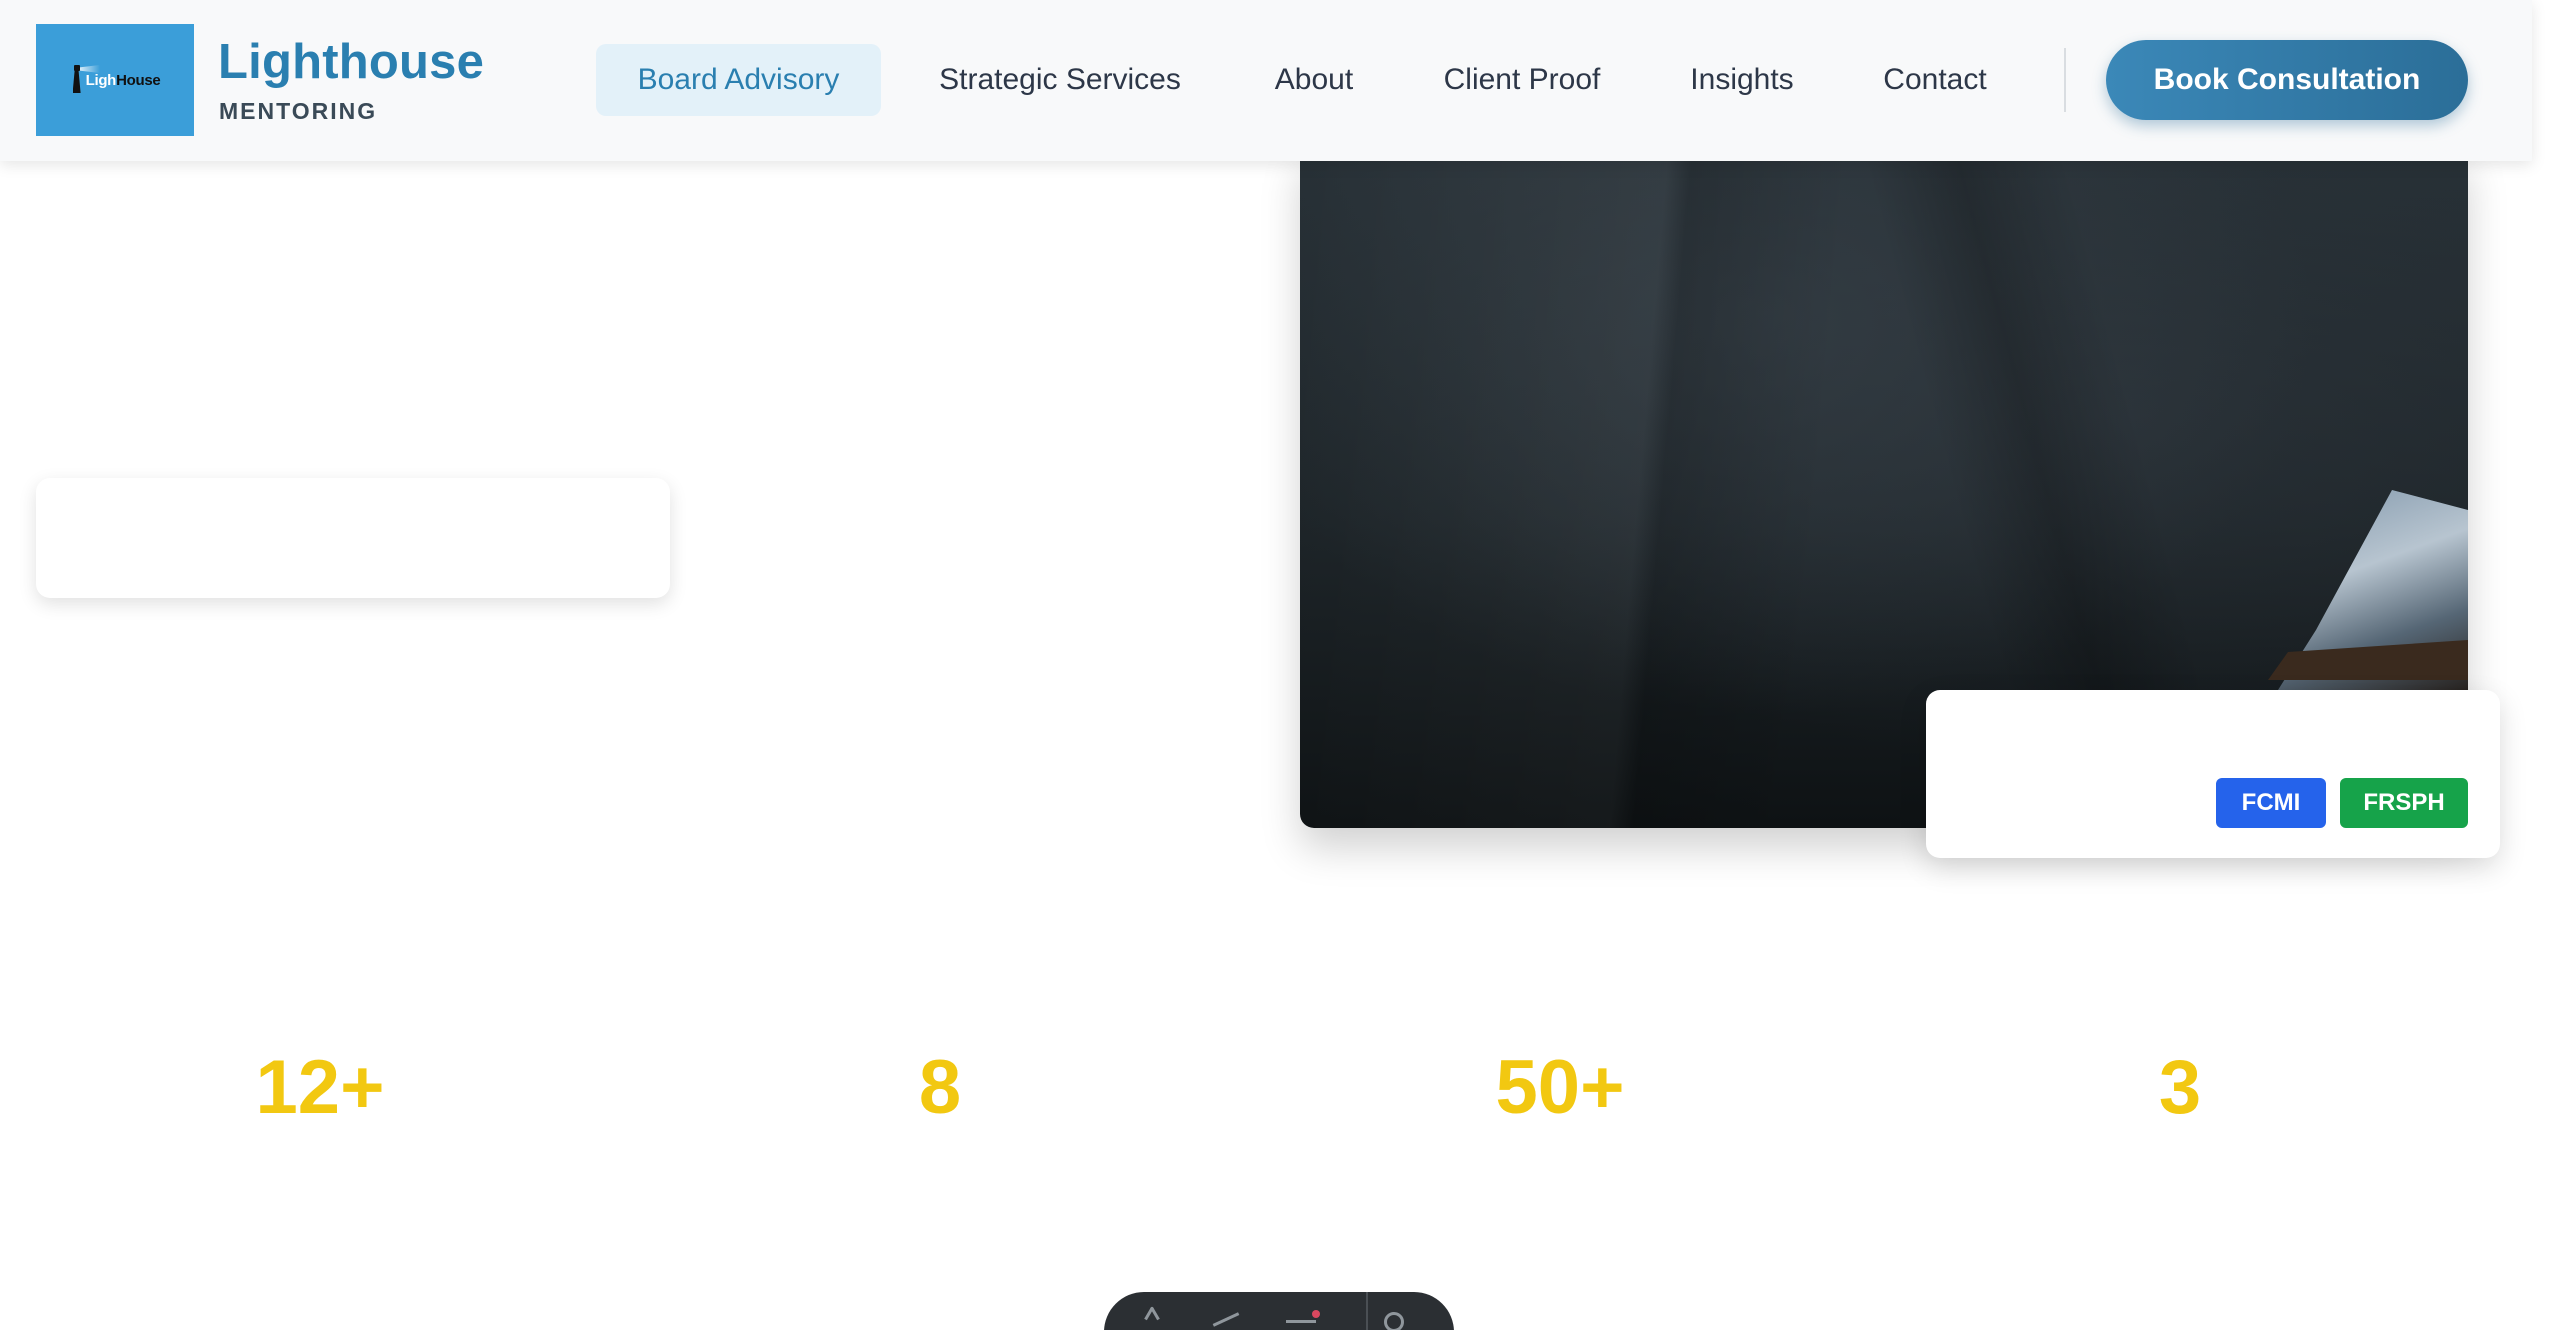 This screenshot has width=2560, height=1330. I want to click on brand-title: Lighthouse, so click(351, 62).